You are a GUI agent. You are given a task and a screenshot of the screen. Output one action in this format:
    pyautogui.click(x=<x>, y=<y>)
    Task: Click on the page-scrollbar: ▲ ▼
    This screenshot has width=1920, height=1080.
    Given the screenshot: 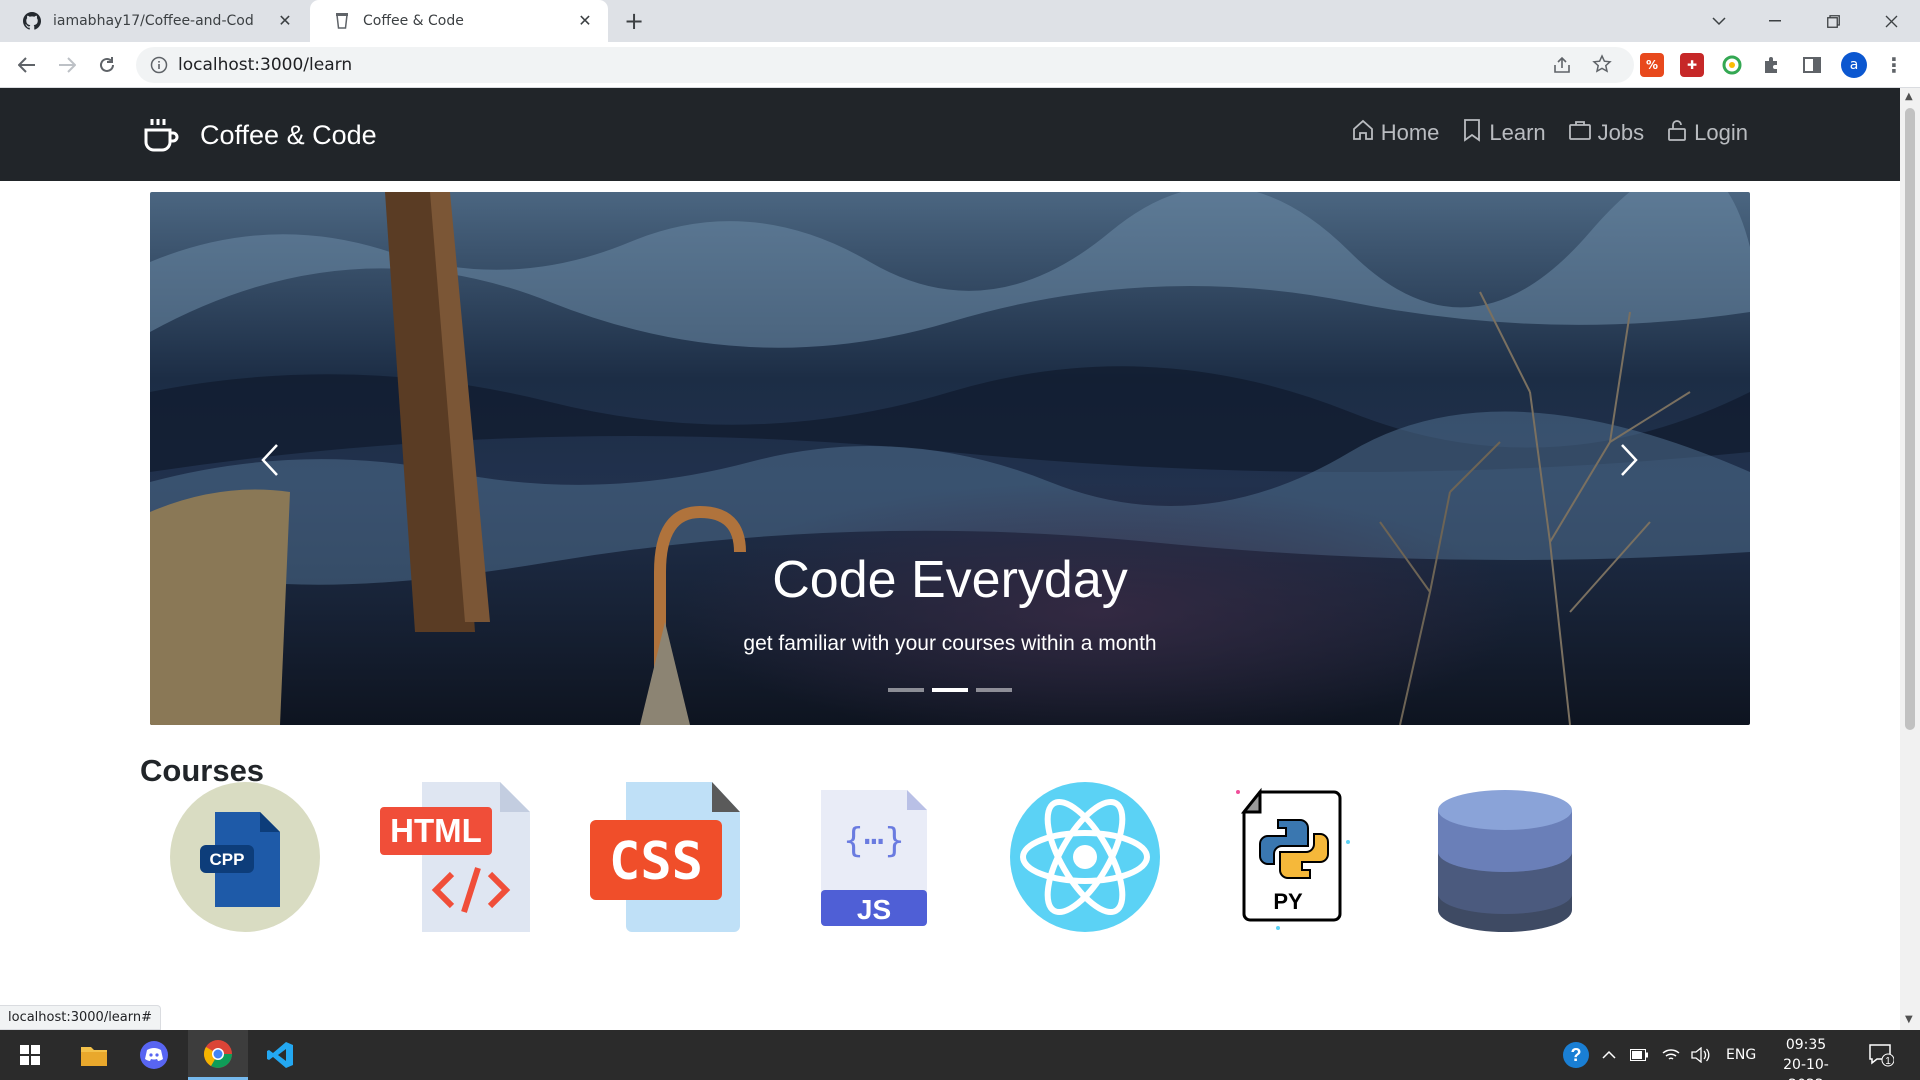 What is the action you would take?
    pyautogui.click(x=1910, y=559)
    